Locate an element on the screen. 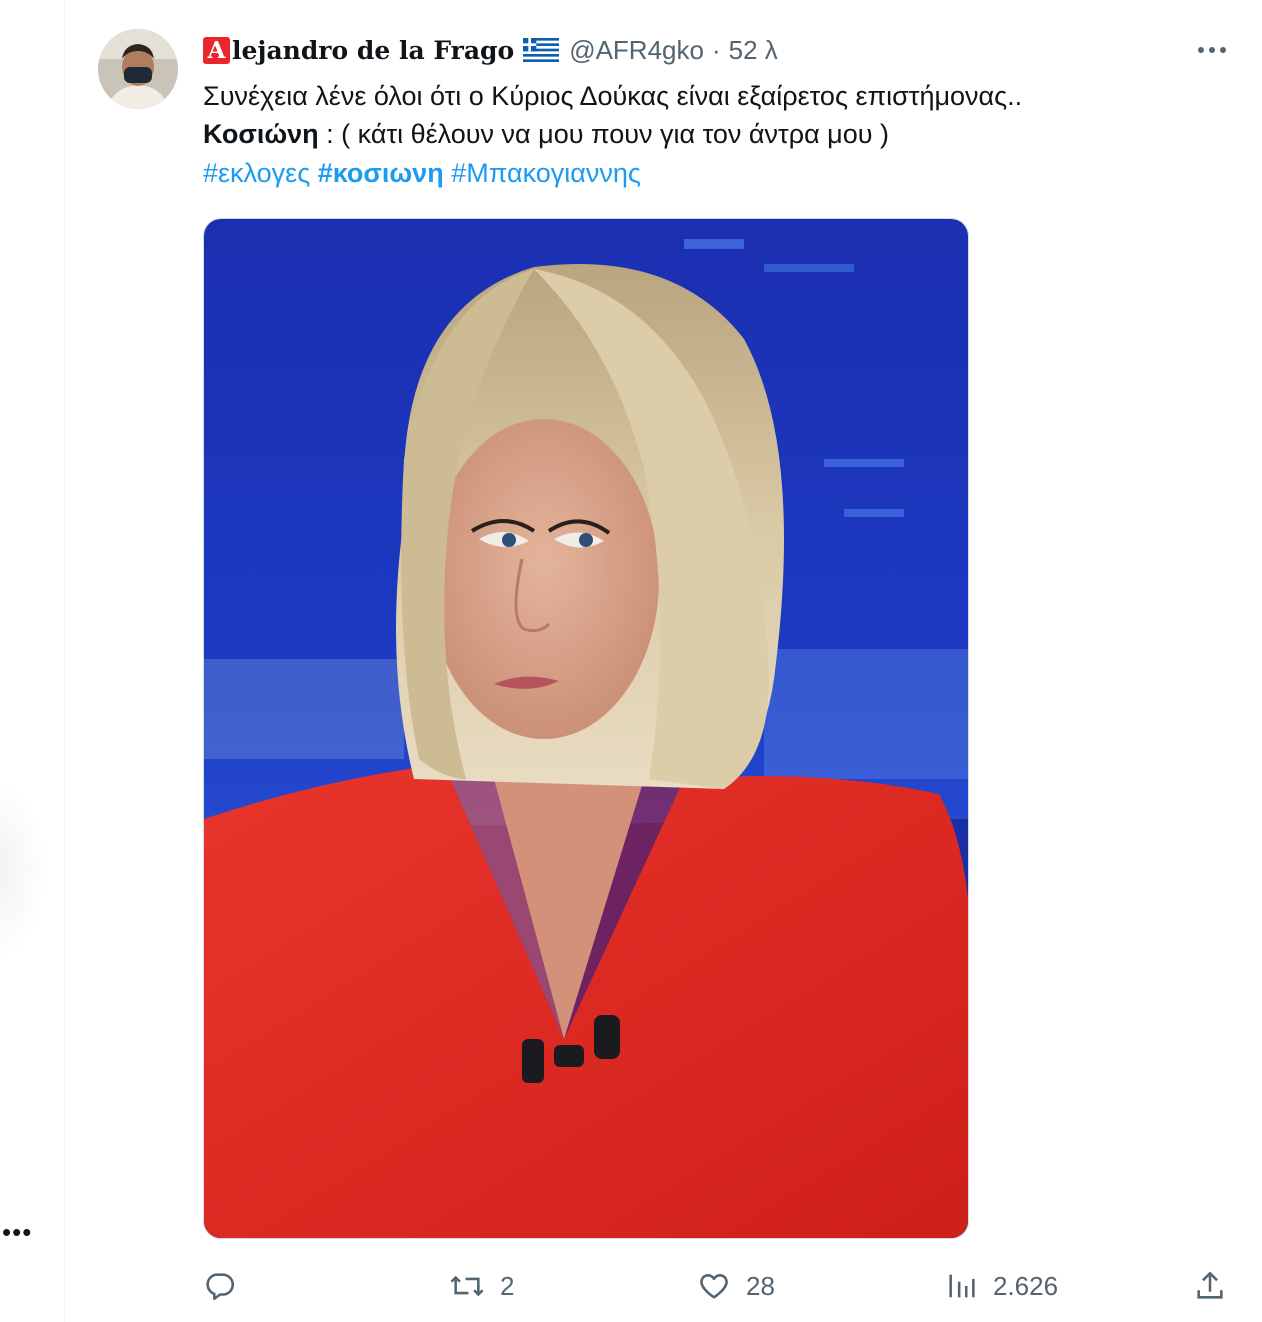 The height and width of the screenshot is (1322, 1262). greek-flag-icon is located at coordinates (541, 50).